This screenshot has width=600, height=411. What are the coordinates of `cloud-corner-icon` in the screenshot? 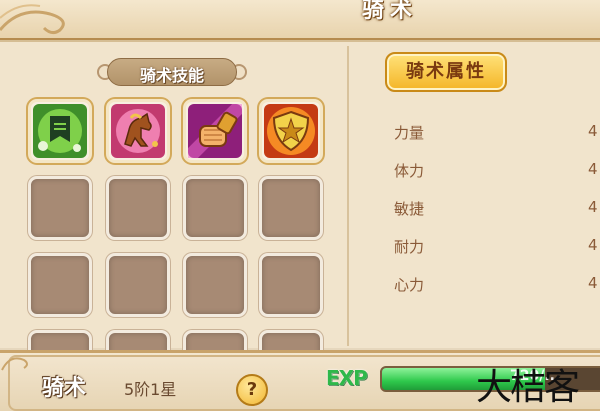 It's located at (14, 364).